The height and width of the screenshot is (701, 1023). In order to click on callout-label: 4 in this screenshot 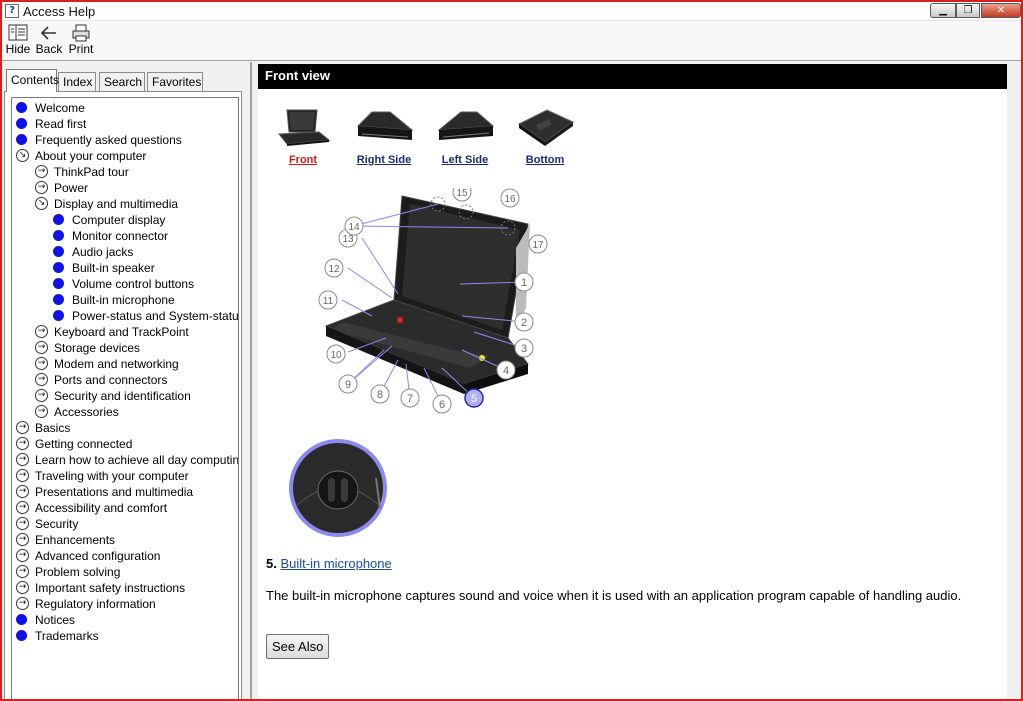, I will do `click(506, 371)`.